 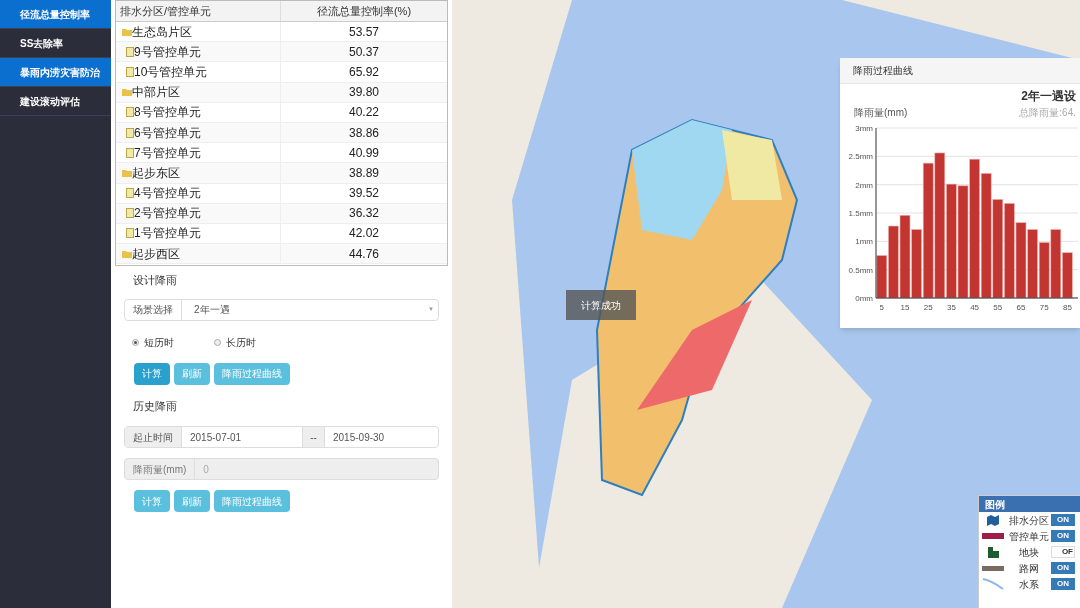 I want to click on nav-item: 暴雨内涝灾害防治, so click(x=55, y=72).